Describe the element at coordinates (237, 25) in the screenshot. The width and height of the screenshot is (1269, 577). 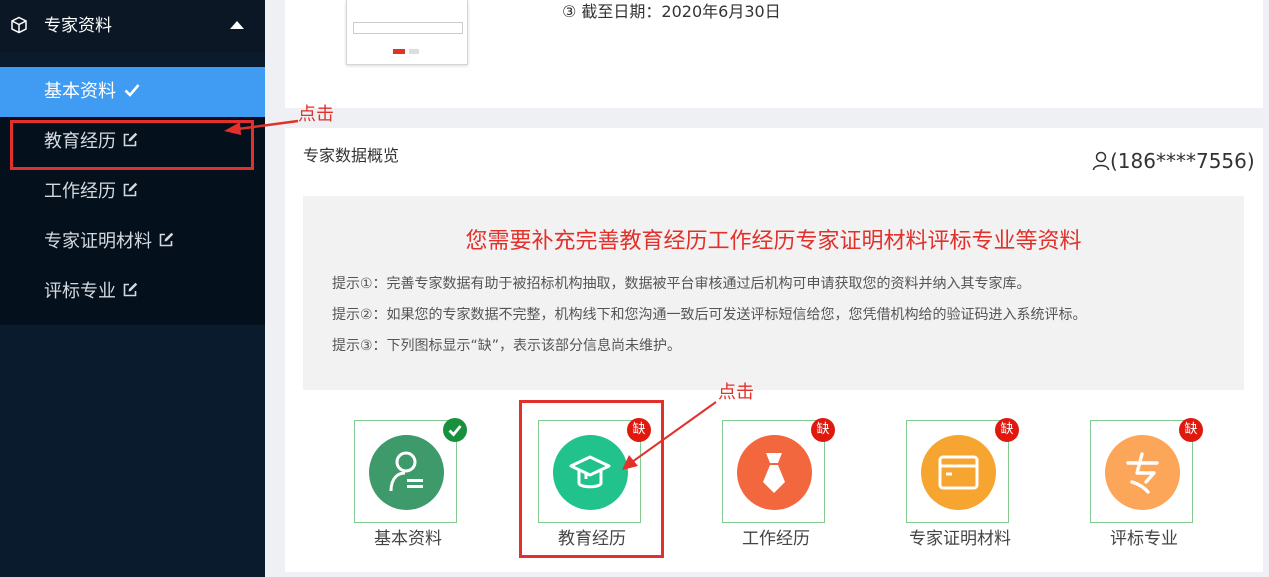
I see `caret-up-icon` at that location.